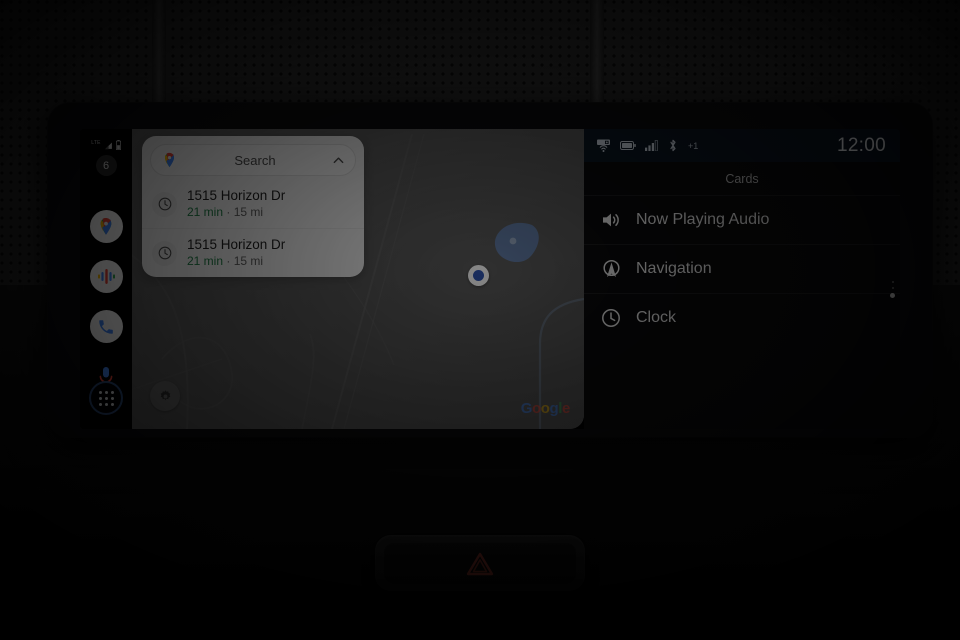 This screenshot has width=960, height=640. I want to click on google-maps-pin-icon, so click(169, 159).